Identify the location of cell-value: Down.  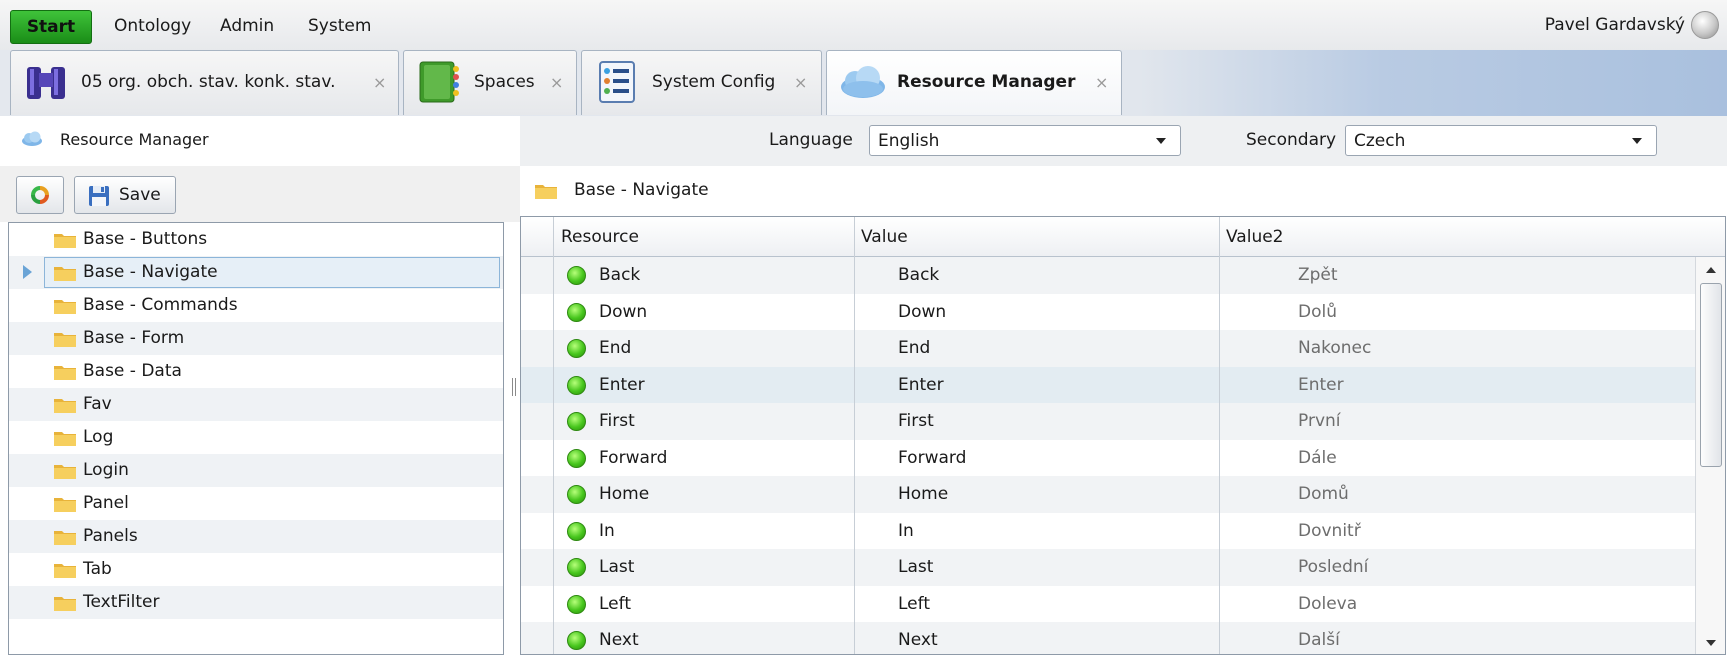
(922, 312).